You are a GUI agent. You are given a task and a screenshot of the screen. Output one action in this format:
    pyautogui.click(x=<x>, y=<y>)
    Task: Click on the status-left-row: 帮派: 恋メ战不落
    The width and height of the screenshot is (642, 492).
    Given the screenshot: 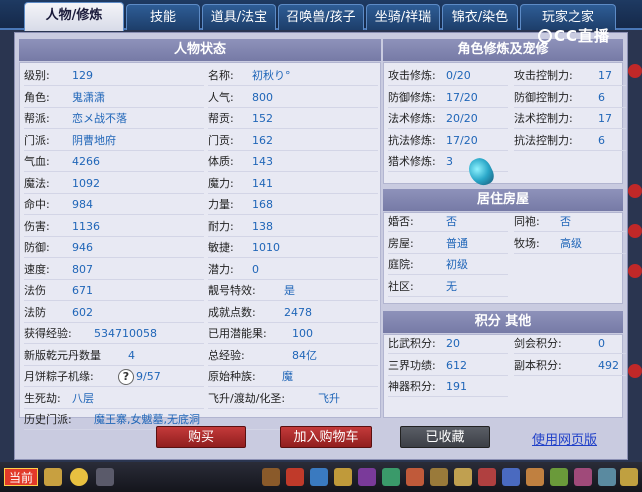 What is the action you would take?
    pyautogui.click(x=114, y=119)
    